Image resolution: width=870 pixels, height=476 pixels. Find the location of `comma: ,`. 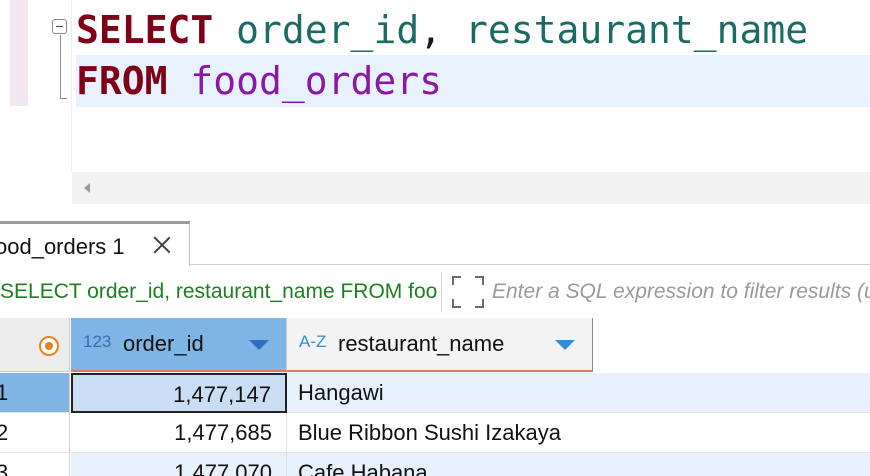

comma: , is located at coordinates (431, 30).